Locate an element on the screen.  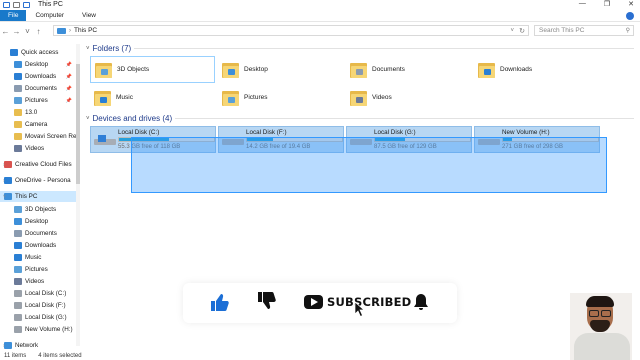
search-placeholder: Search This PC is located at coordinates (562, 30).